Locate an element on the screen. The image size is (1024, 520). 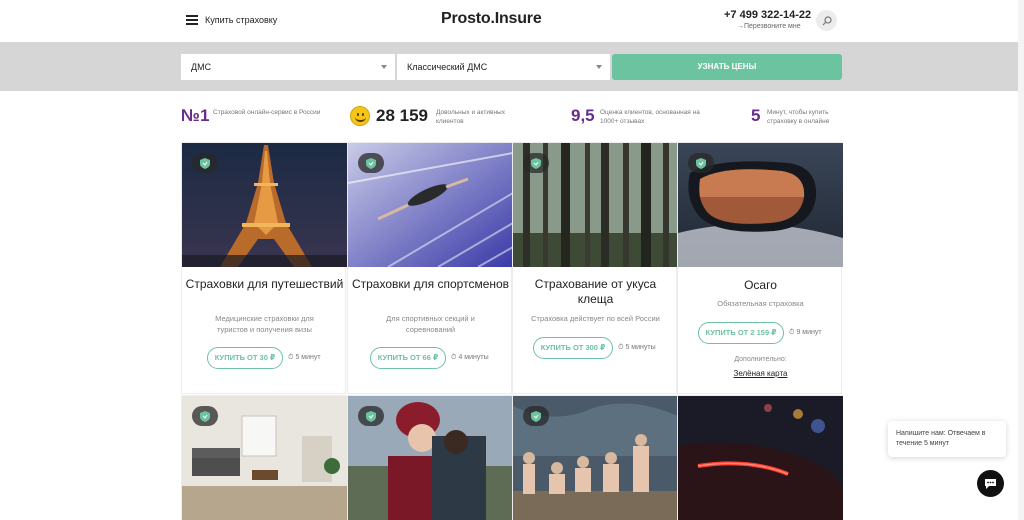
duration: ⏱ 4 минуты is located at coordinates (470, 358).